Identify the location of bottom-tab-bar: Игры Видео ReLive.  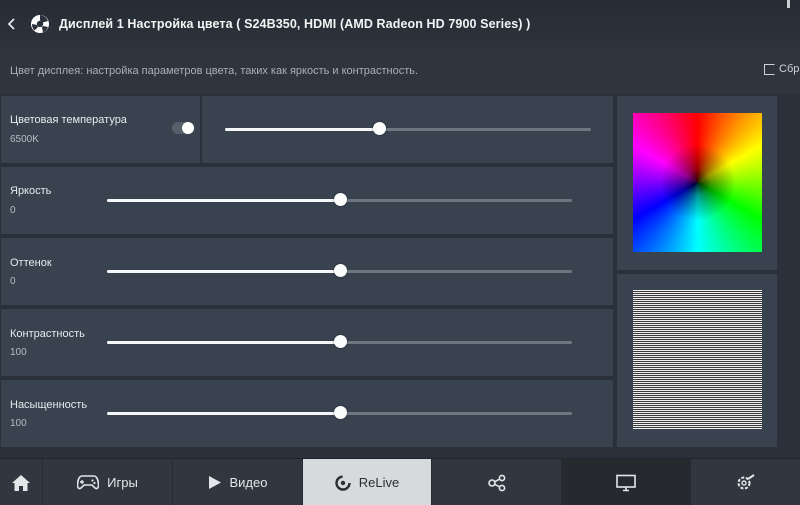
(400, 481).